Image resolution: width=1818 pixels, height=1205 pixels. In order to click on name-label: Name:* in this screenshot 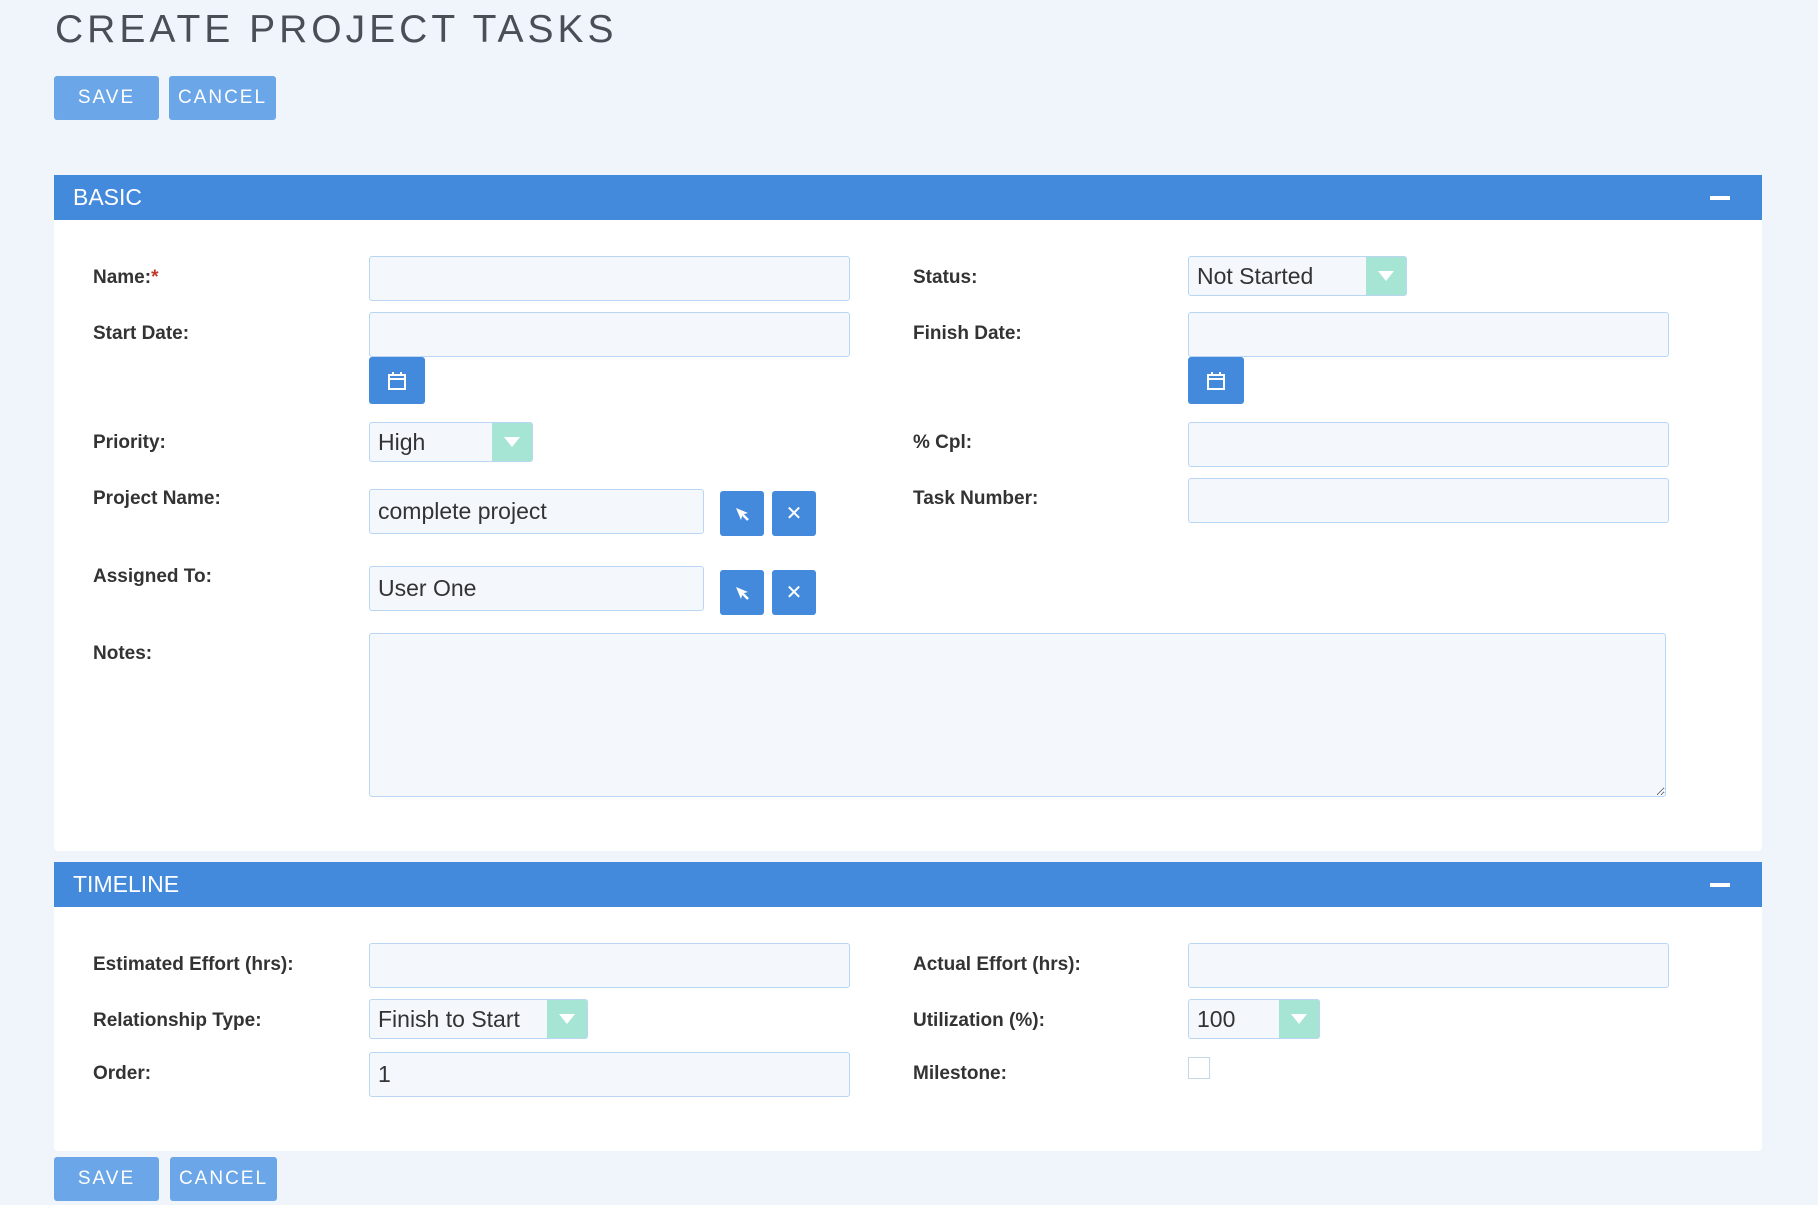, I will do `click(126, 277)`.